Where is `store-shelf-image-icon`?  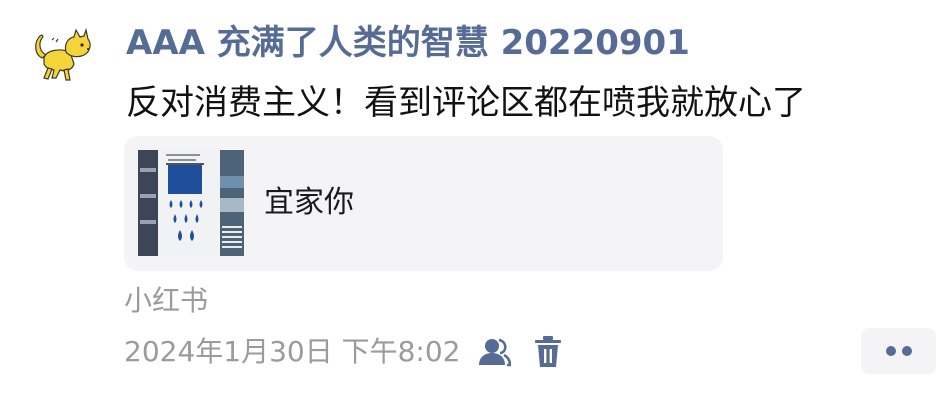 store-shelf-image-icon is located at coordinates (191, 203).